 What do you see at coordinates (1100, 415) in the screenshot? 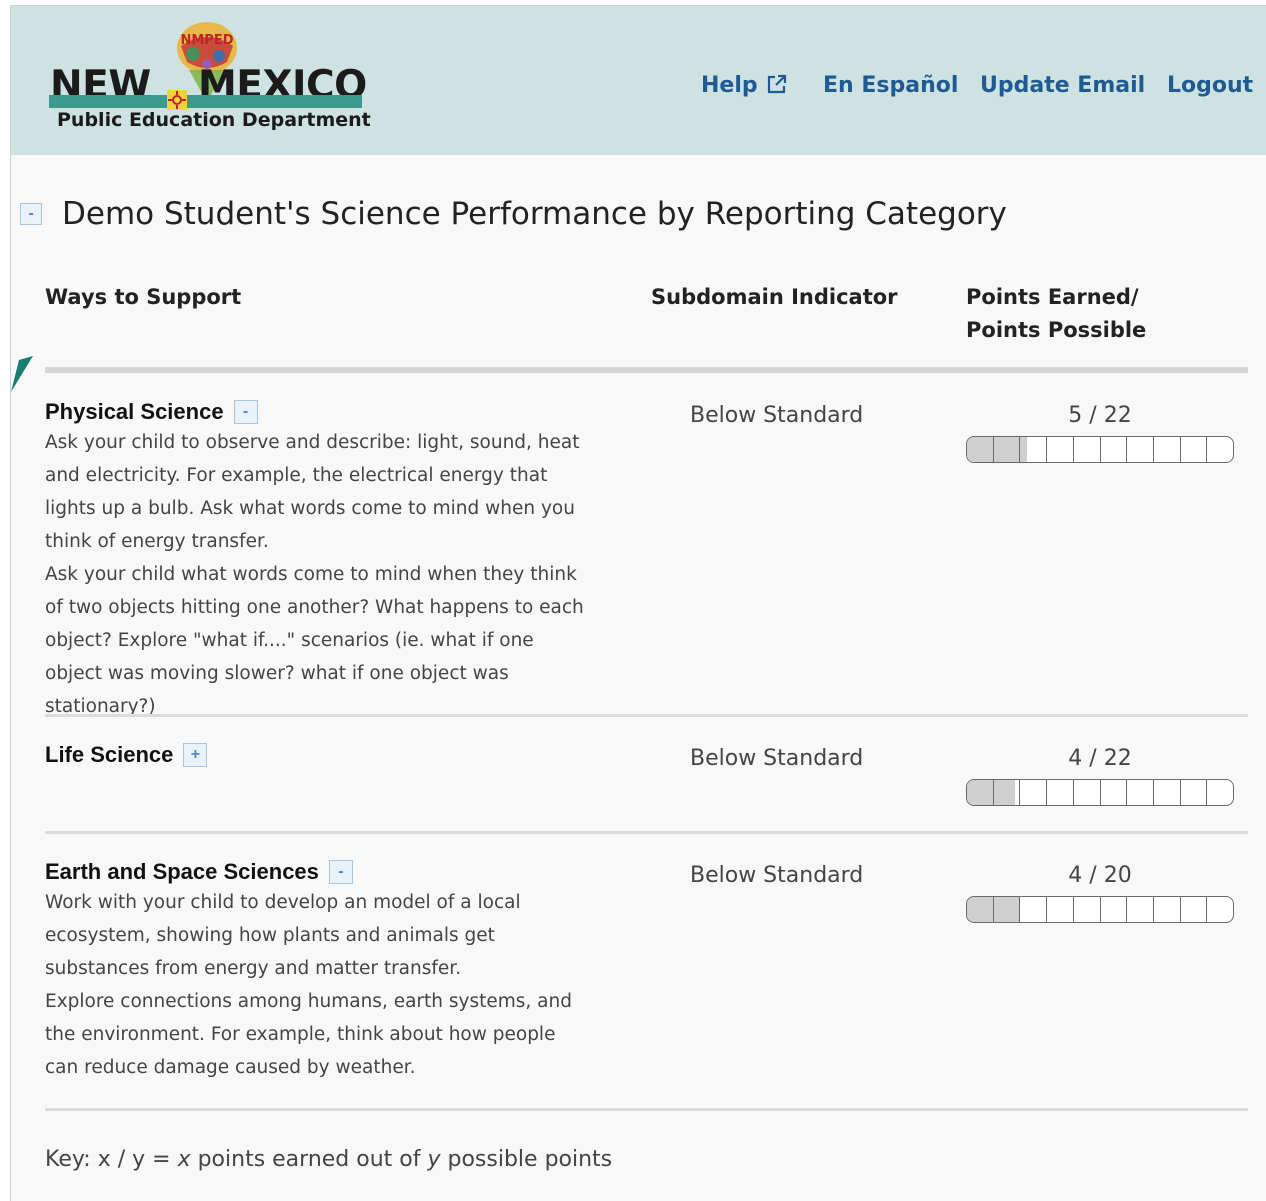
I see `points-score: 5 / 22` at bounding box center [1100, 415].